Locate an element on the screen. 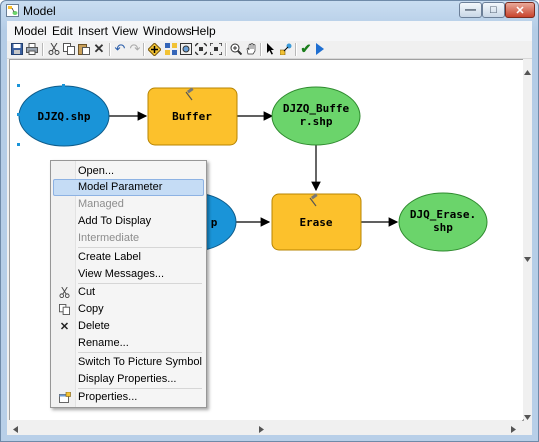  scroll-left-arrow is located at coordinates (15, 429).